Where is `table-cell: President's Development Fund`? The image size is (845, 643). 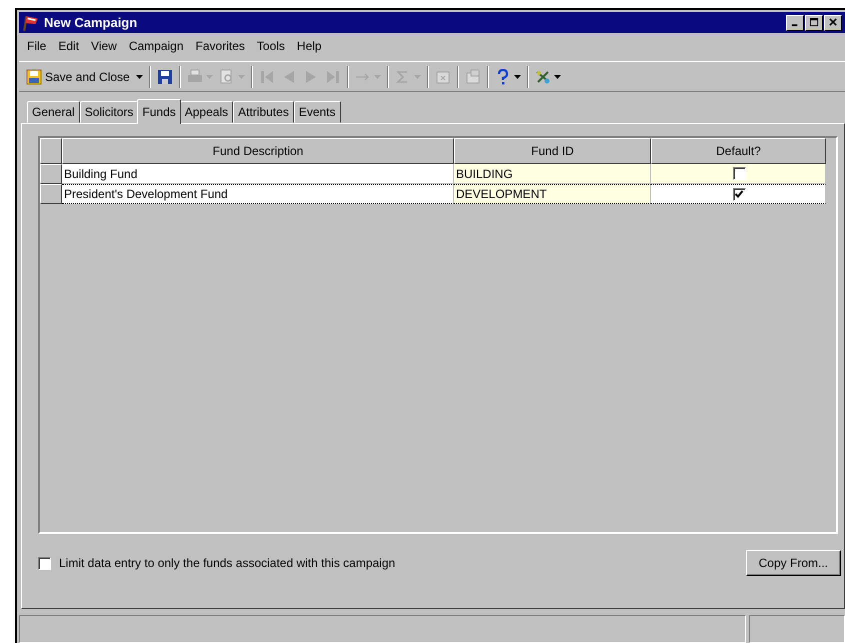
table-cell: President's Development Fund is located at coordinates (258, 194).